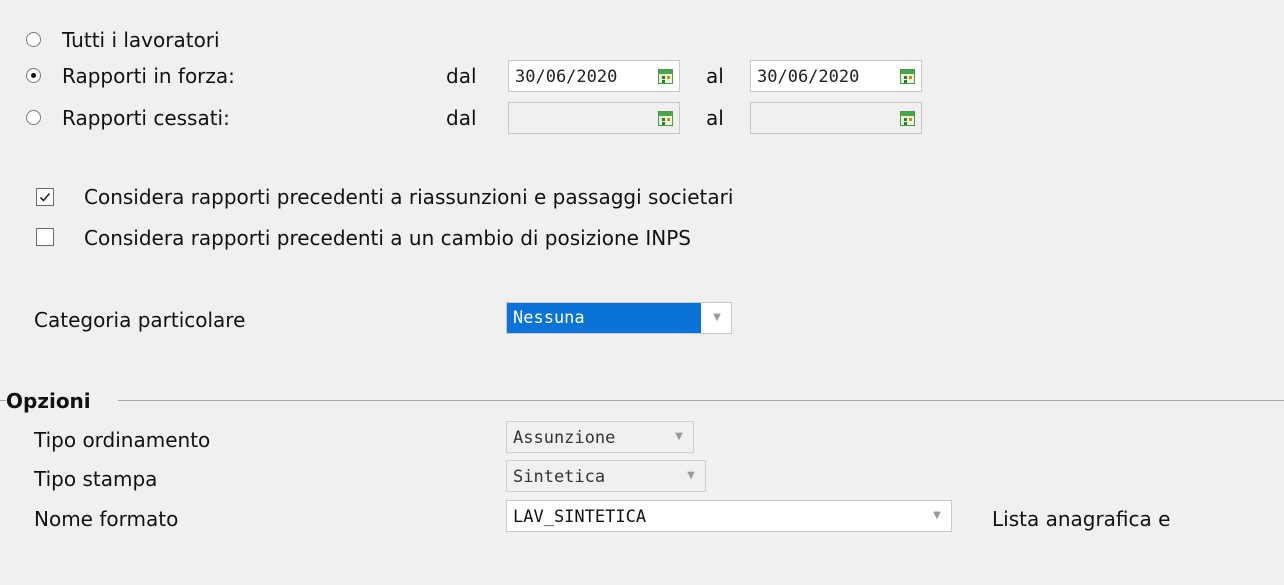  Describe the element at coordinates (559, 477) in the screenshot. I see `select-value: Sintetica` at that location.